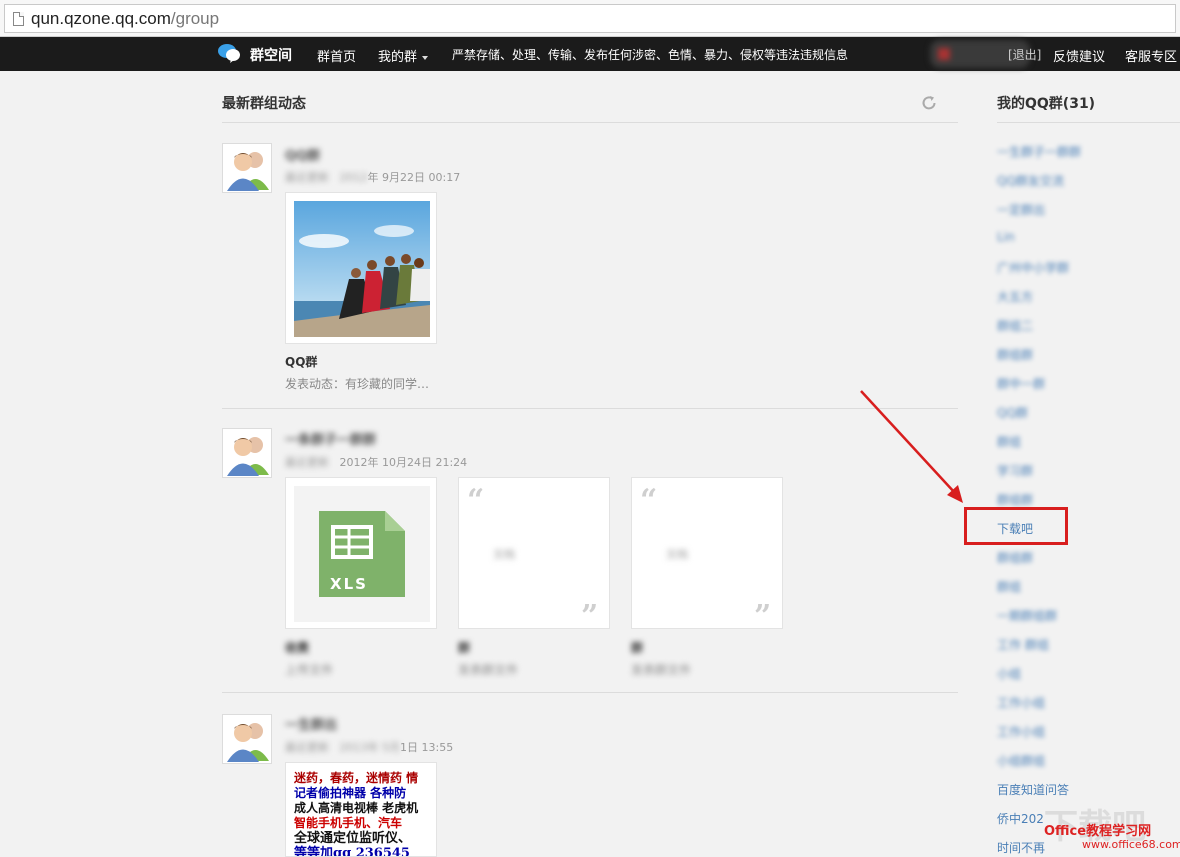  What do you see at coordinates (330, 438) in the screenshot?
I see `group-name: 一条群子一群群` at bounding box center [330, 438].